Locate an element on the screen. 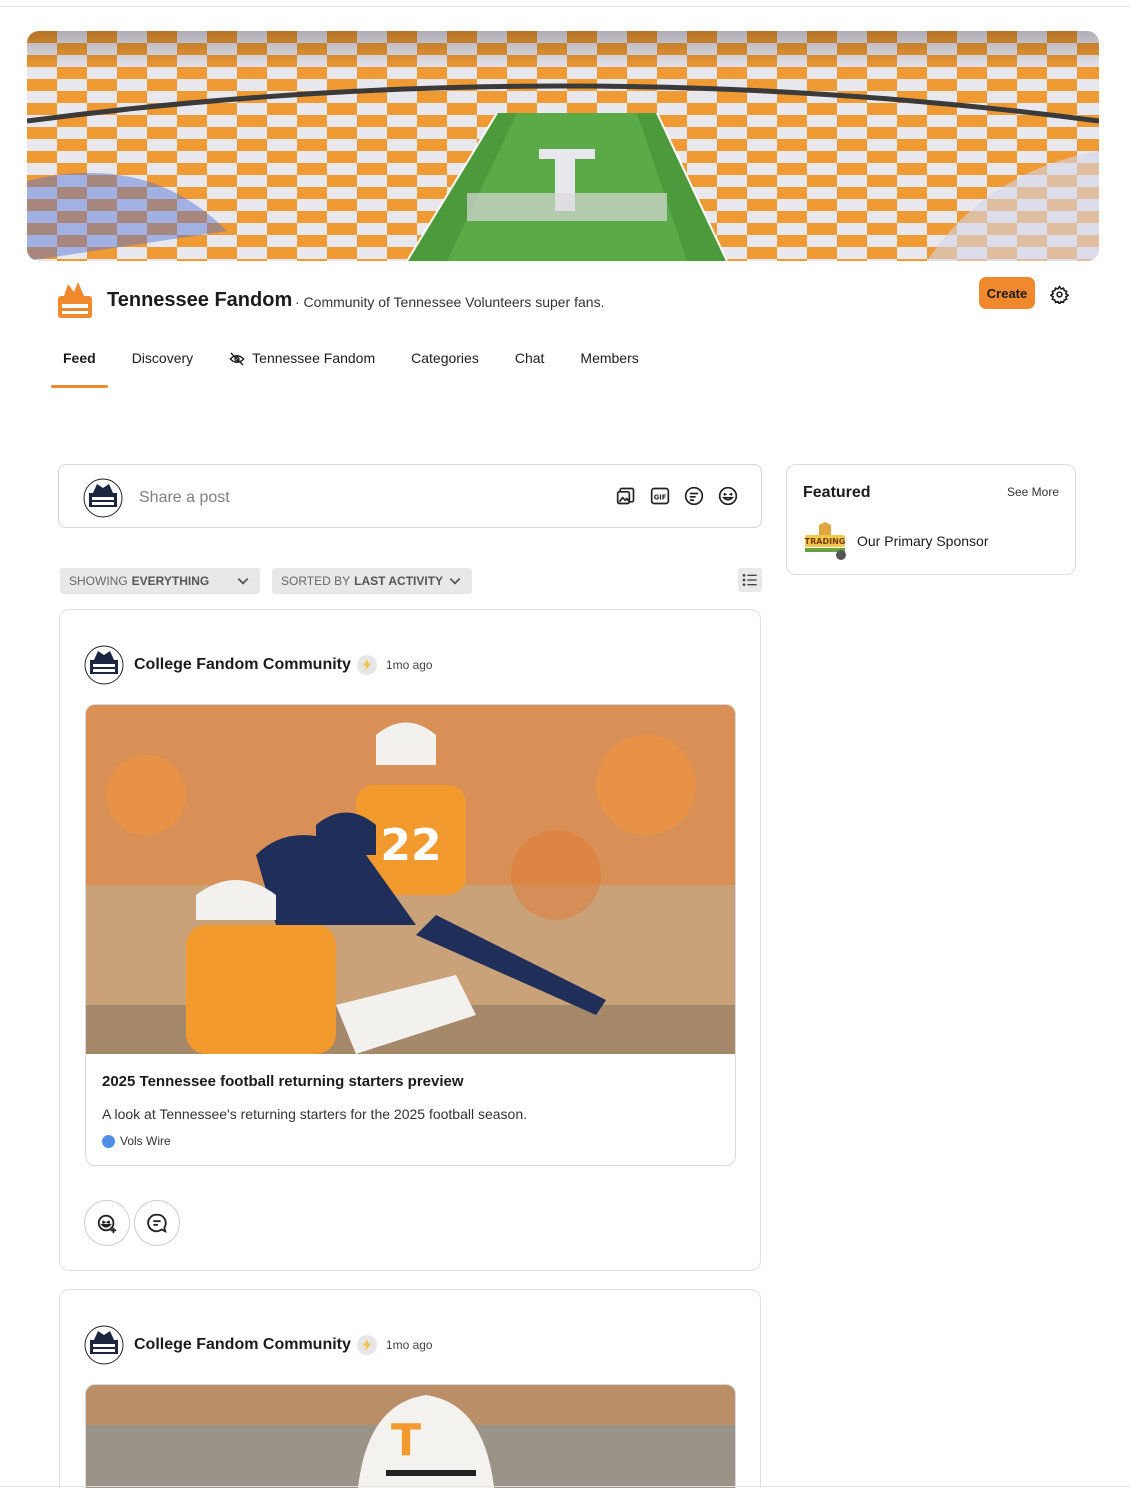 The height and width of the screenshot is (1488, 1130). see-more-link: See More is located at coordinates (1033, 492).